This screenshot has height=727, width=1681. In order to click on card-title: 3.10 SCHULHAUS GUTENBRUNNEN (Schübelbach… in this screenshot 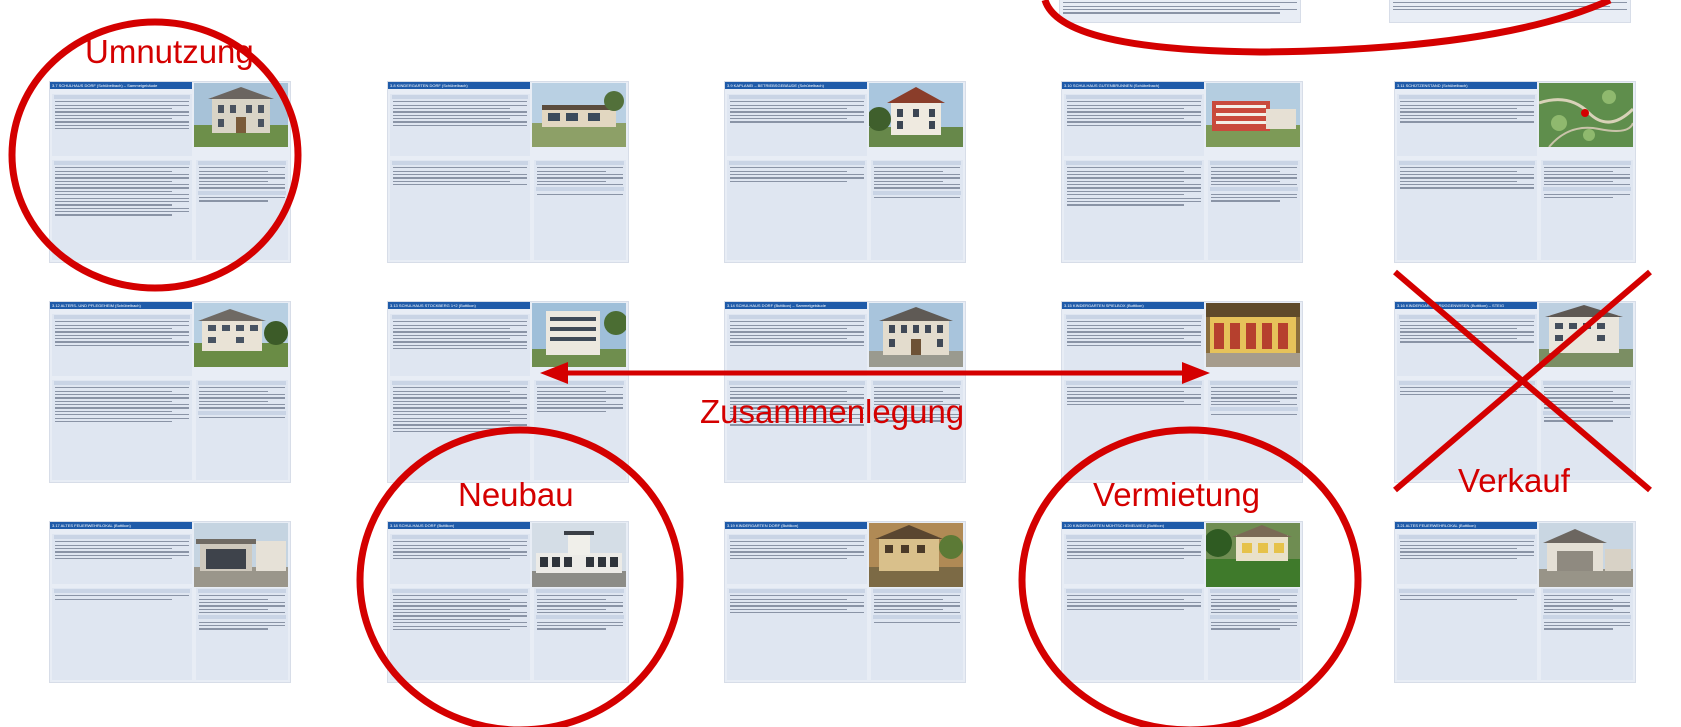, I will do `click(1133, 85)`.